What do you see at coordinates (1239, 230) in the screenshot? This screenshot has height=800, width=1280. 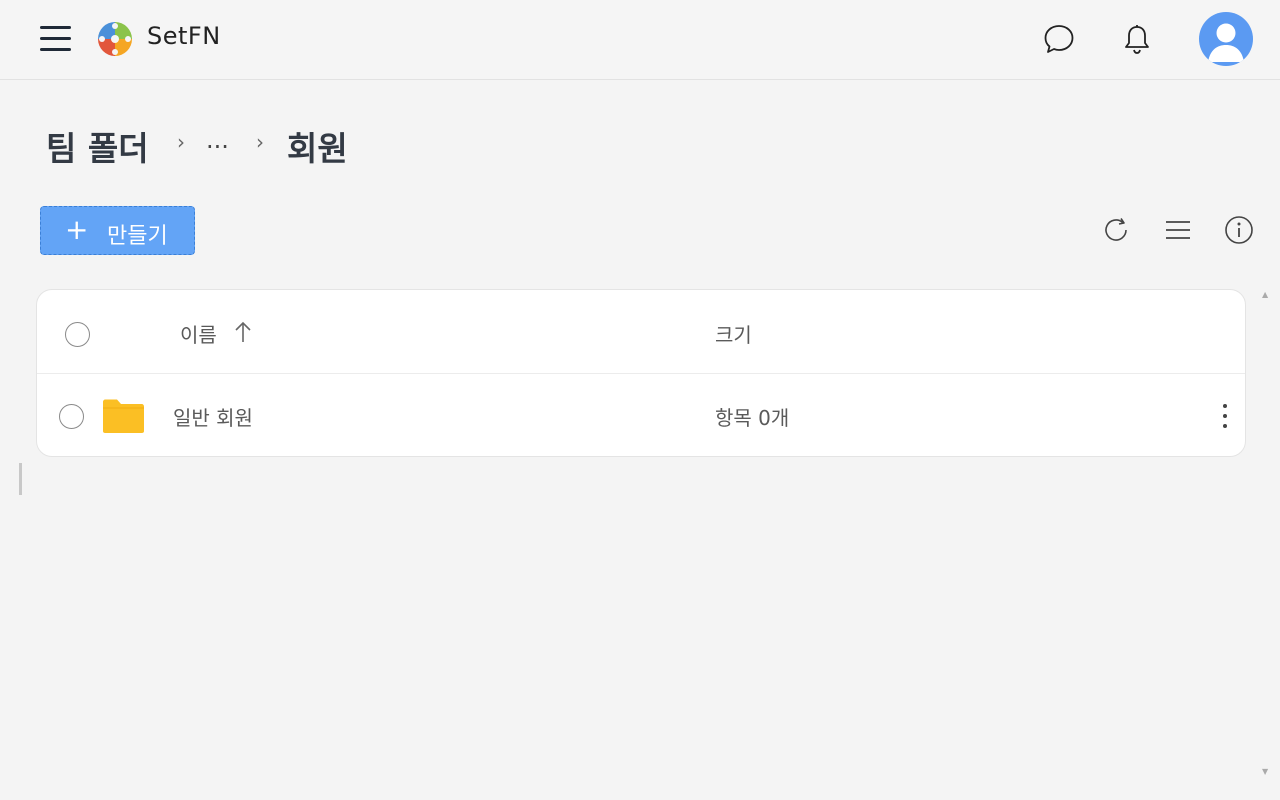 I see `info-icon` at bounding box center [1239, 230].